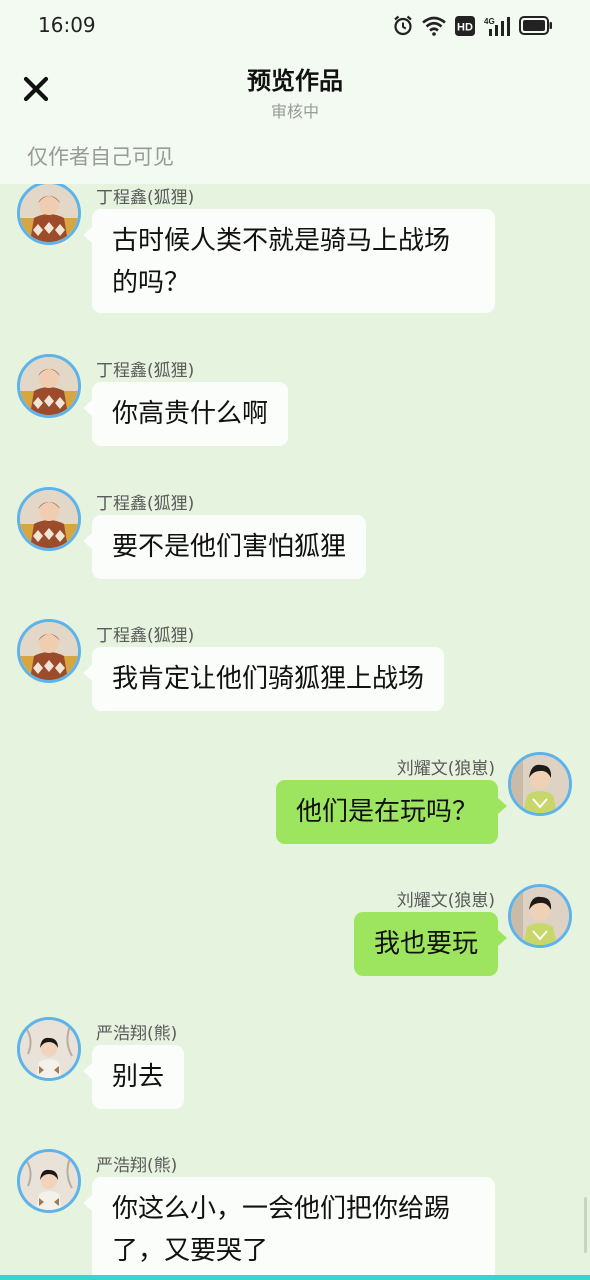  I want to click on scrollbar, so click(585, 1225).